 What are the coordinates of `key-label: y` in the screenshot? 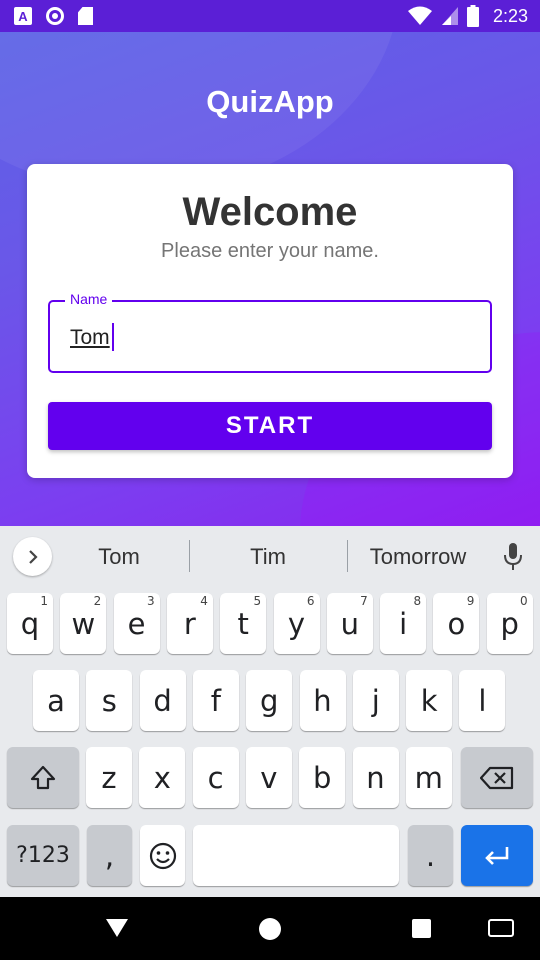 It's located at (296, 623).